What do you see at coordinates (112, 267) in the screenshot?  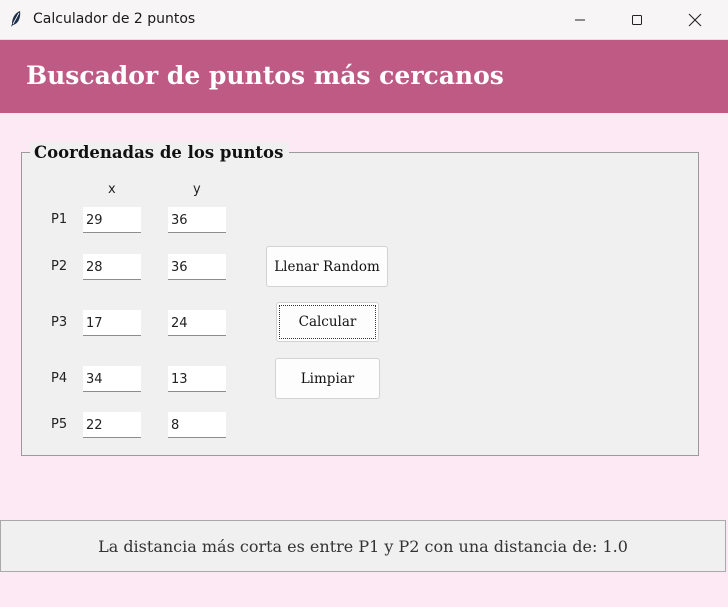 I see `p2-x-input` at bounding box center [112, 267].